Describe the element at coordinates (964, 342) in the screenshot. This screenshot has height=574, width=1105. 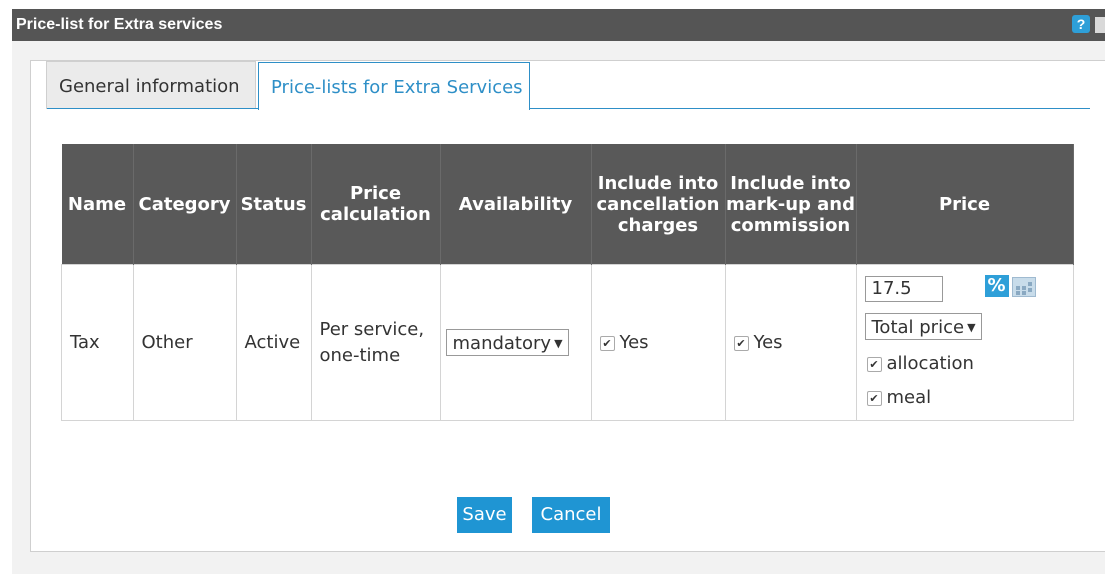
I see `cell-price: 17.5 % Total price ▼ ✔ allocation ✔ meal` at that location.